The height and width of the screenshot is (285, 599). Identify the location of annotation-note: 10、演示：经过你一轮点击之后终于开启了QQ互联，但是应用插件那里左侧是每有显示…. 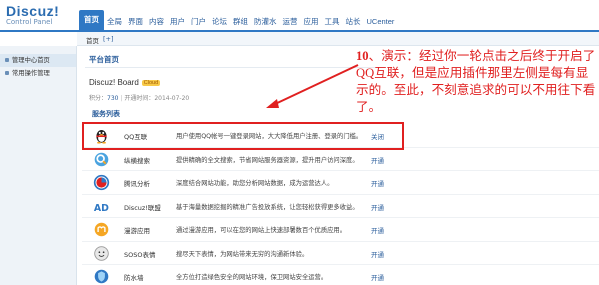
(476, 82).